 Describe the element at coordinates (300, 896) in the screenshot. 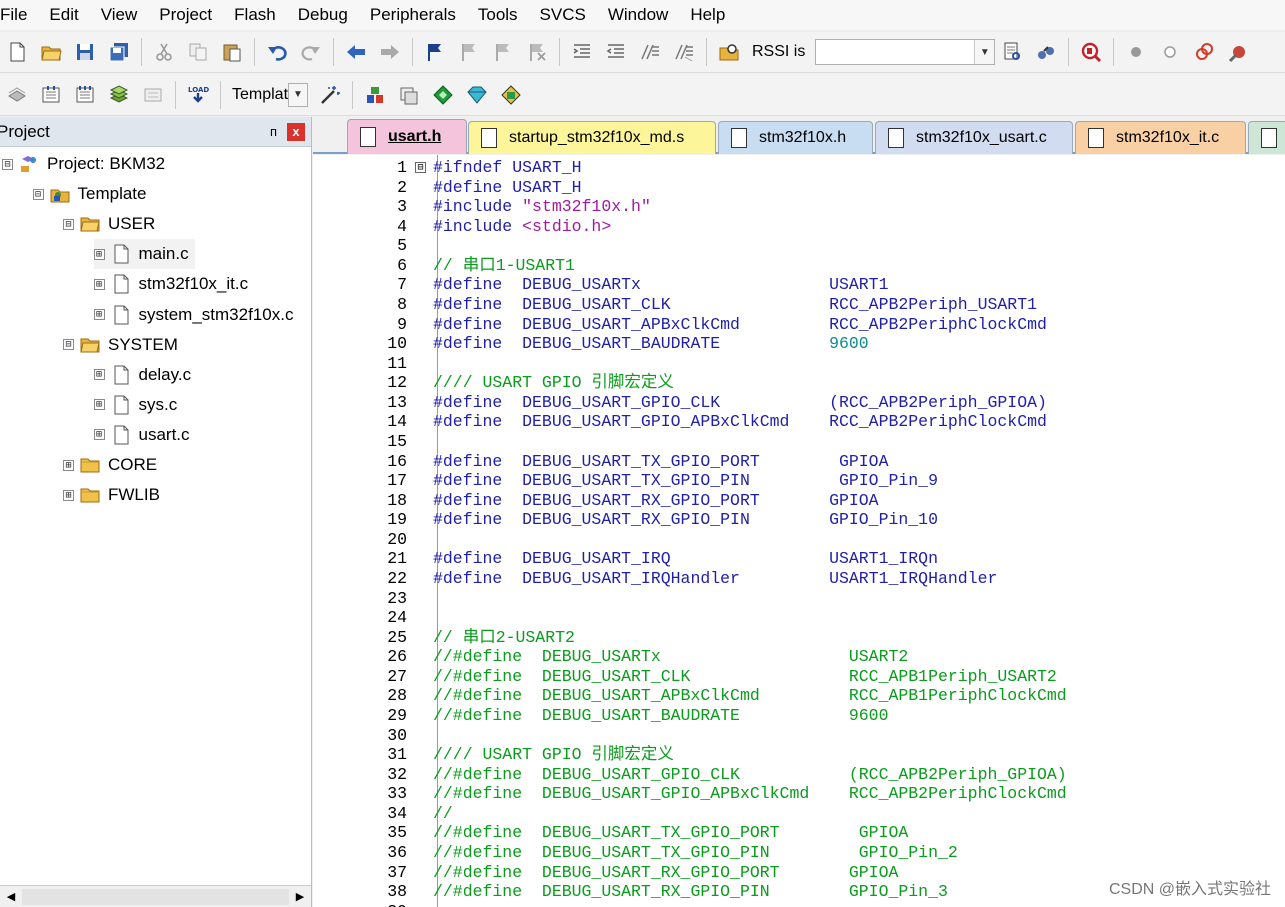

I see `scroll-right-icon: ▶` at that location.